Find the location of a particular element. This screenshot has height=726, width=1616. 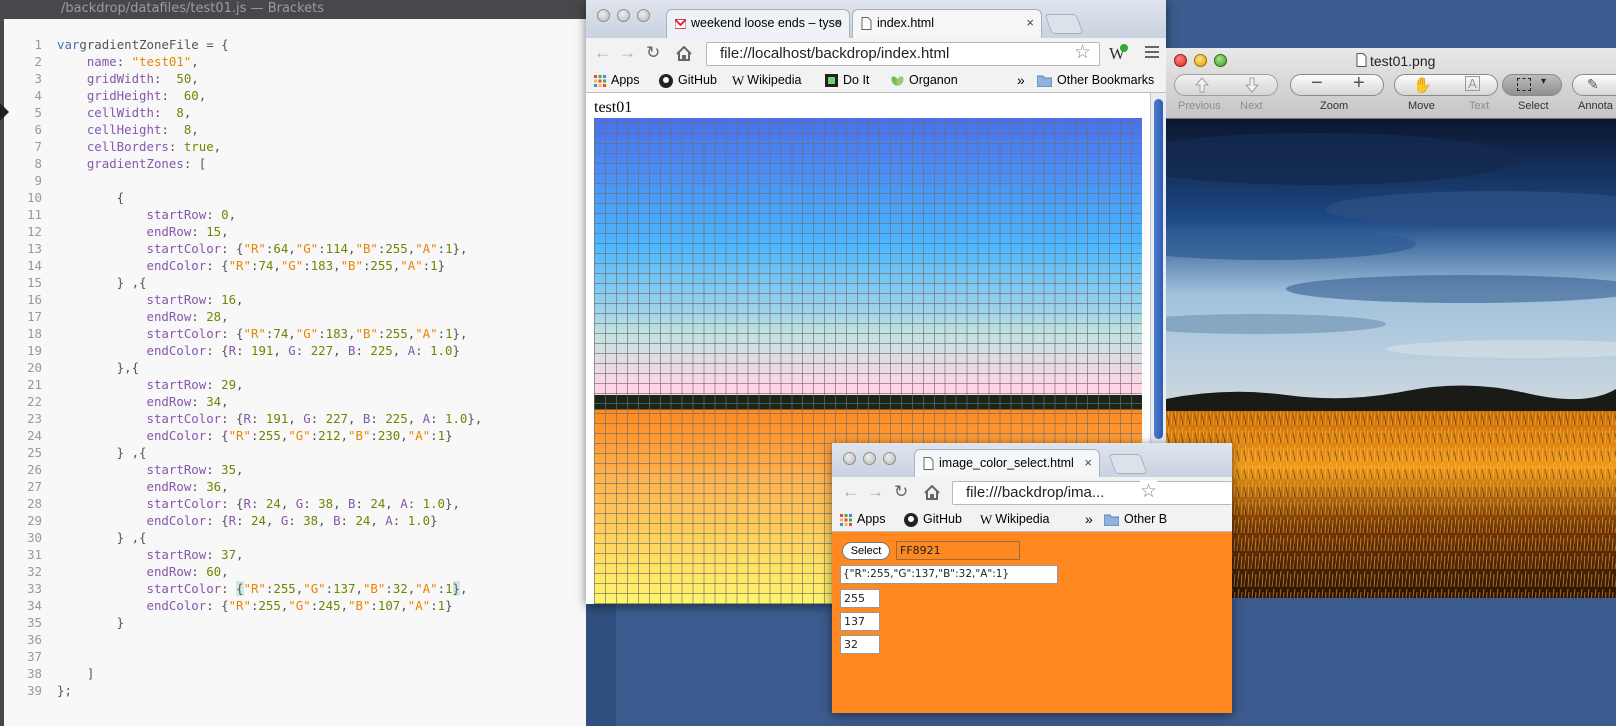

tab-gmail: weekend loose ends – tyso × is located at coordinates (758, 23).